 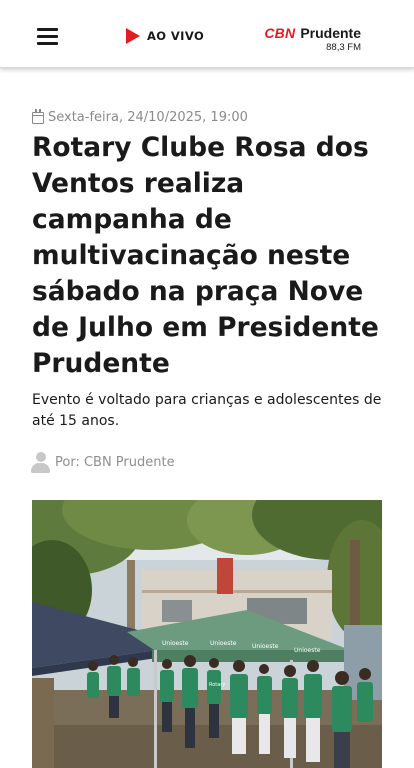 I want to click on article-date: Sexta-feira, 24/10/2025, 19:00, so click(x=140, y=116).